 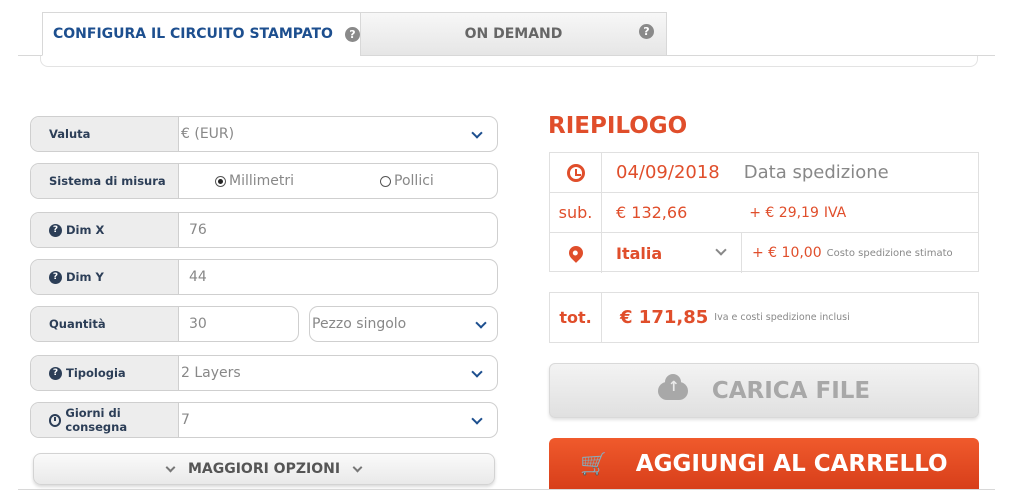 I want to click on quantity-label: Quantità, so click(x=105, y=324).